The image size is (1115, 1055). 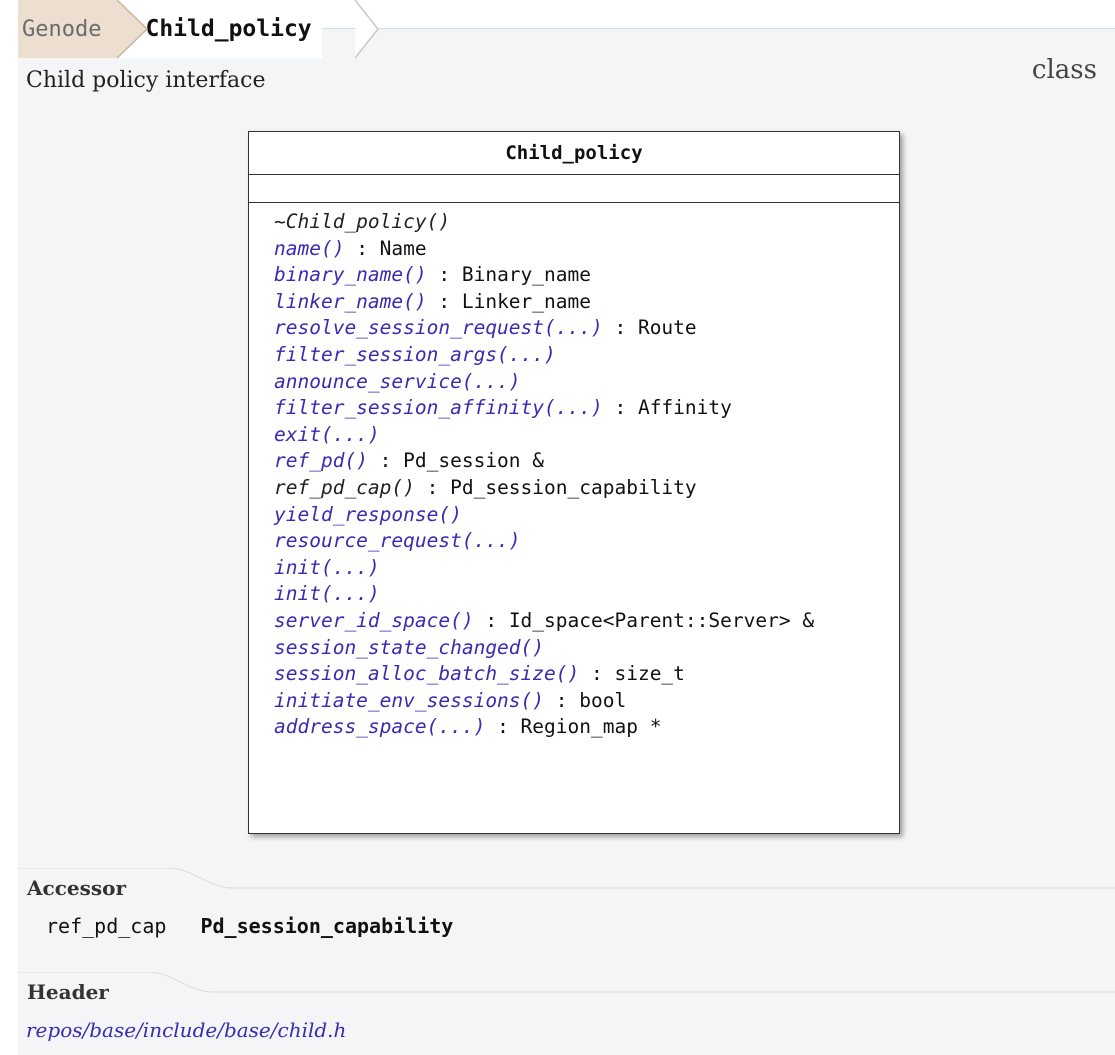 What do you see at coordinates (350, 274) in the screenshot?
I see `uml-method-name: binary_name()` at bounding box center [350, 274].